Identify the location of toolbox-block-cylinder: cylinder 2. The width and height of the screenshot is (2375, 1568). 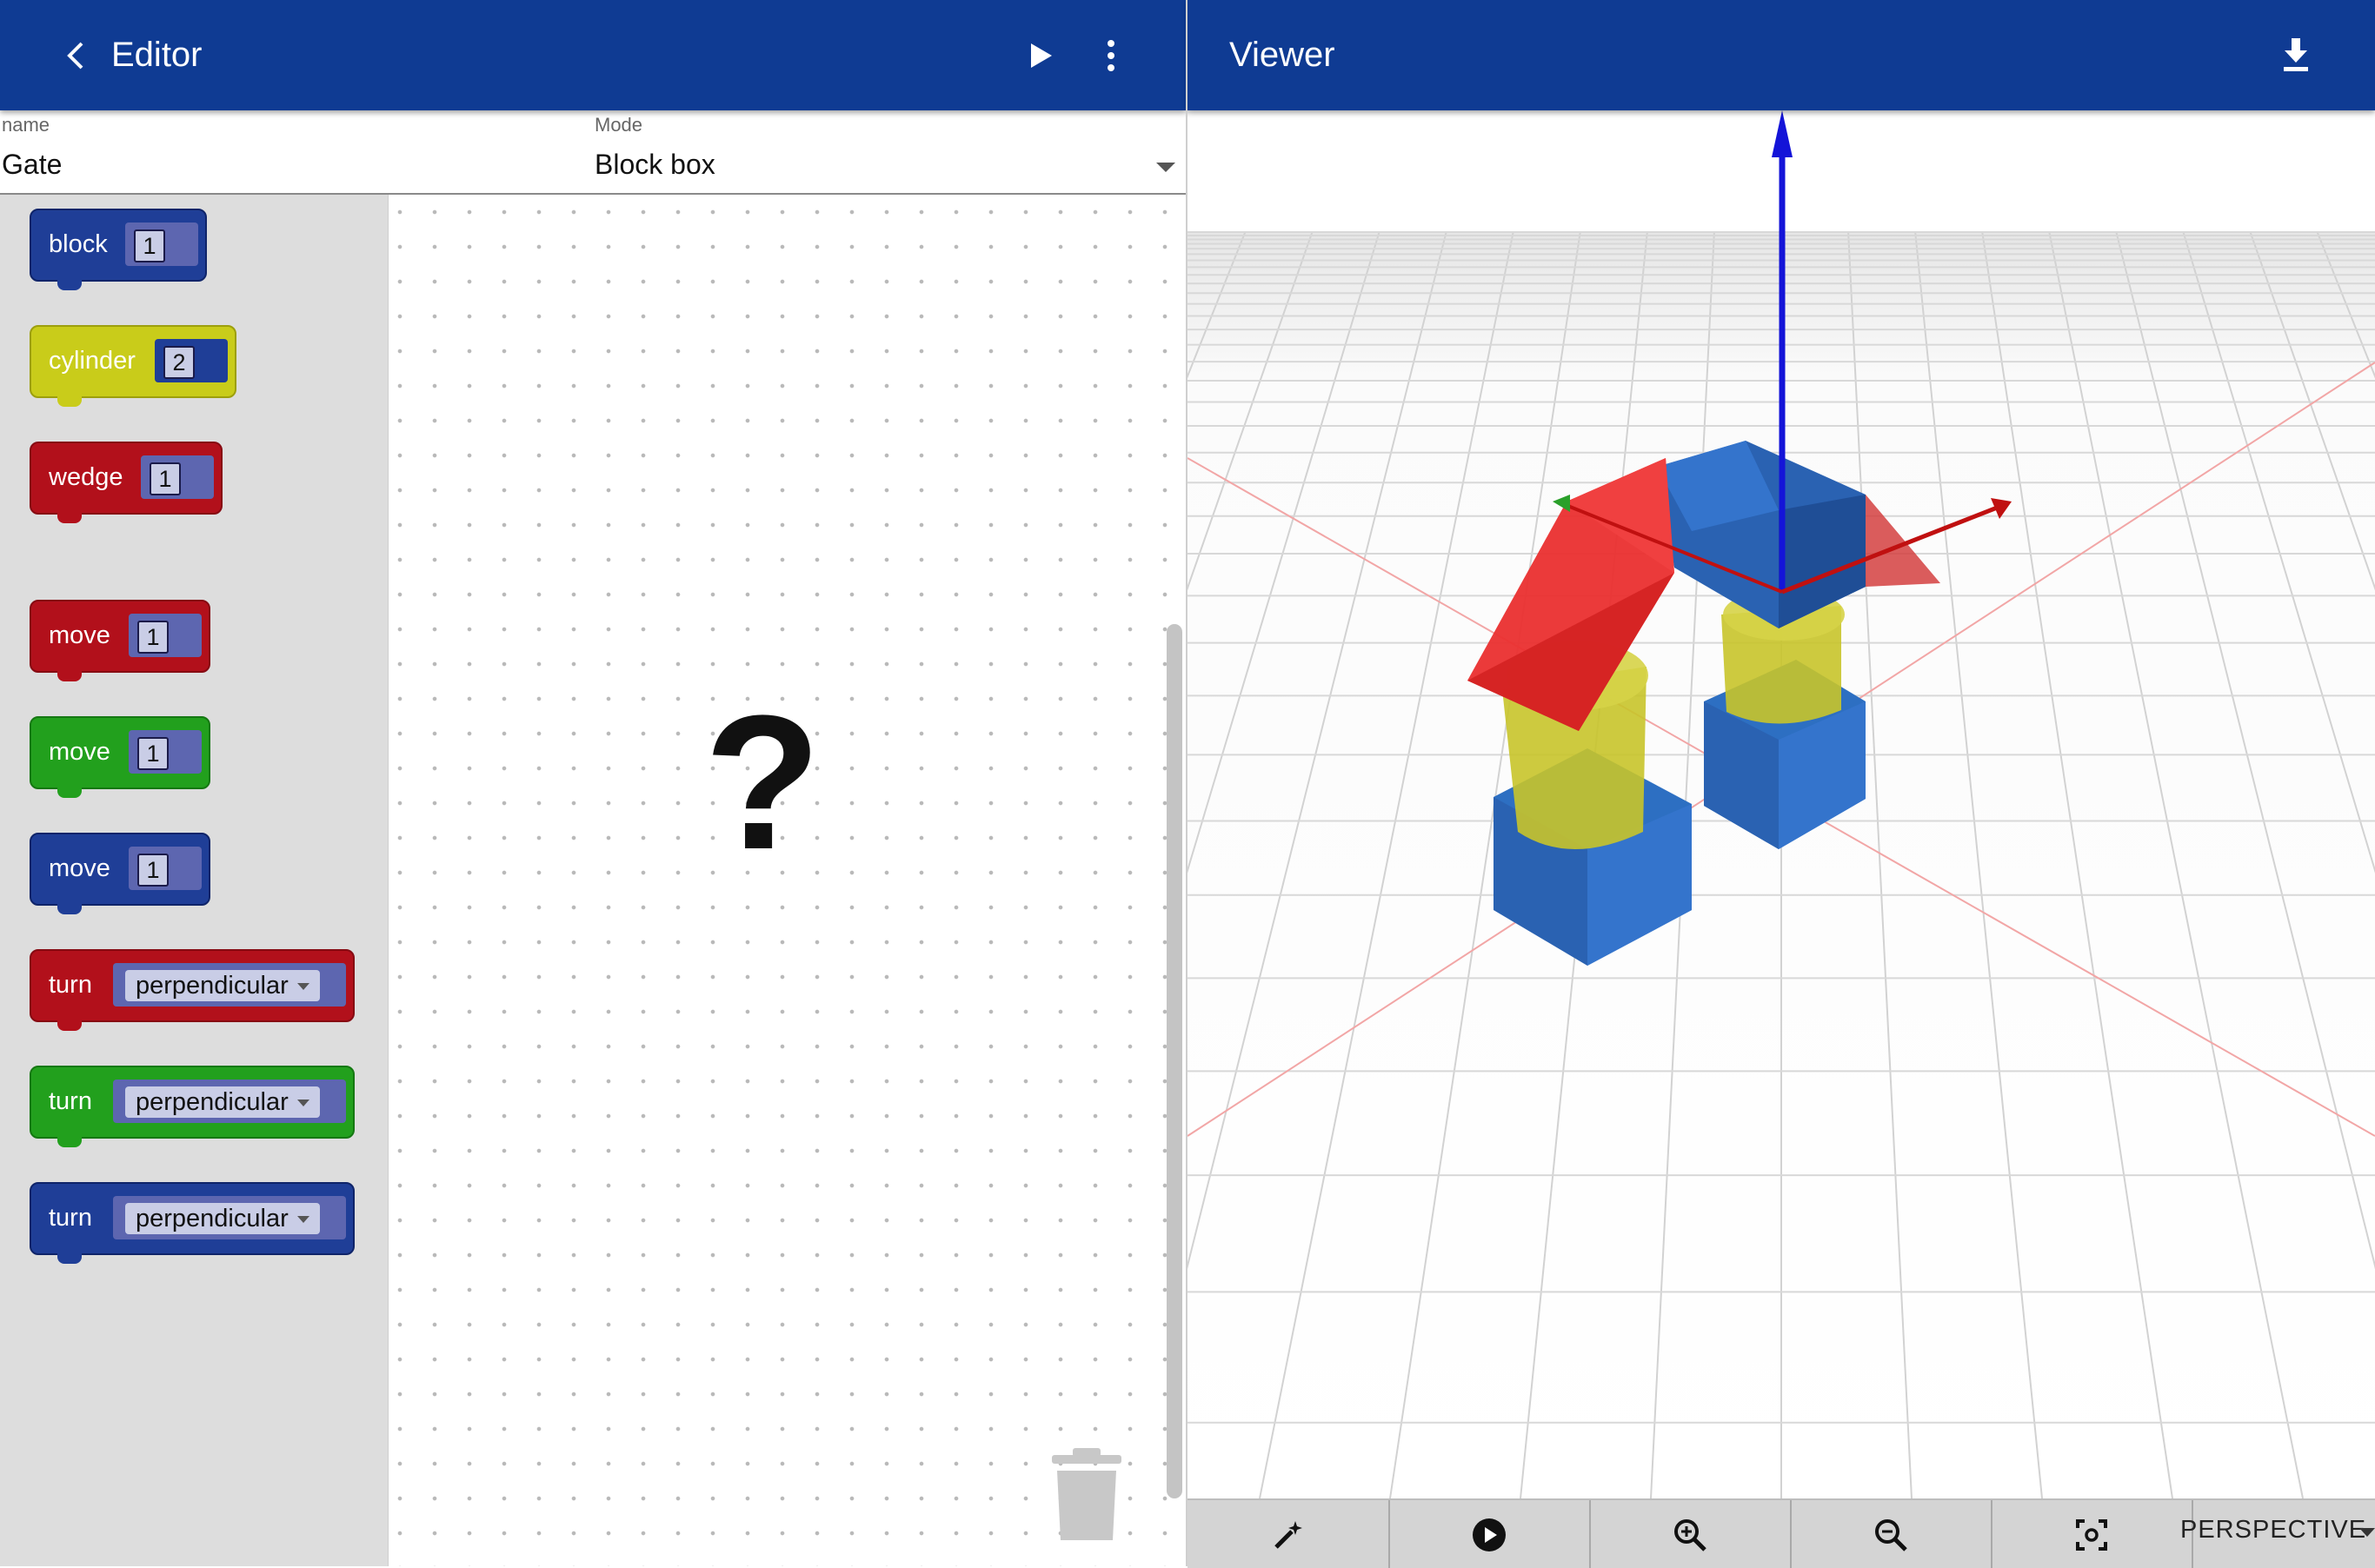
(133, 366).